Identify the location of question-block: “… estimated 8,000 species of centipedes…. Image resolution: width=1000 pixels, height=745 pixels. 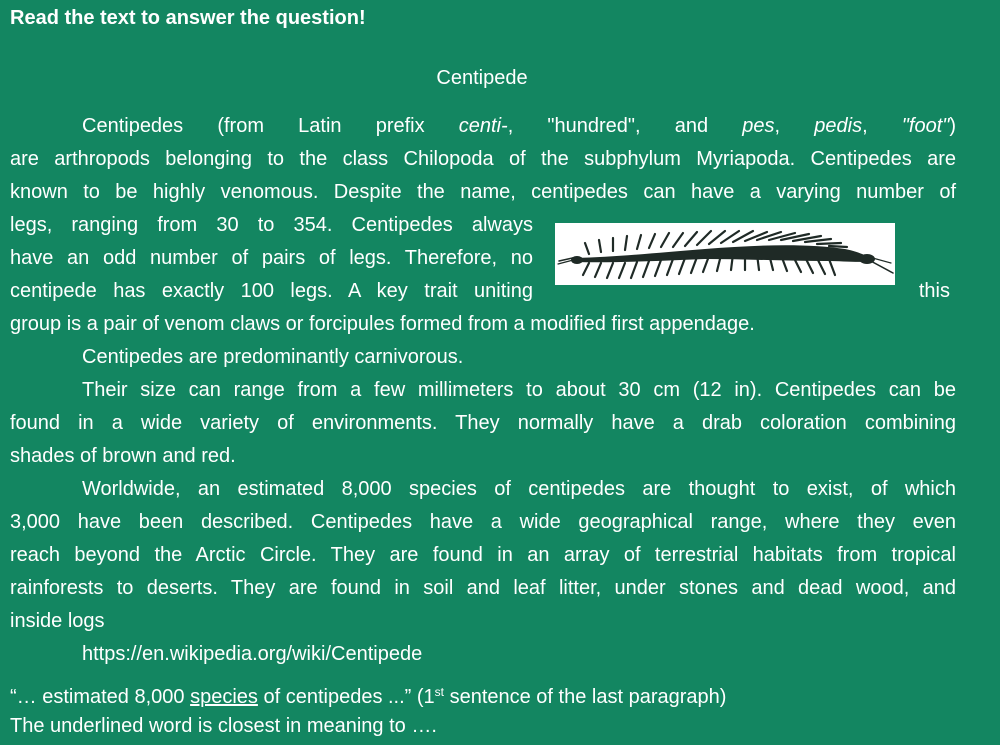
(368, 712).